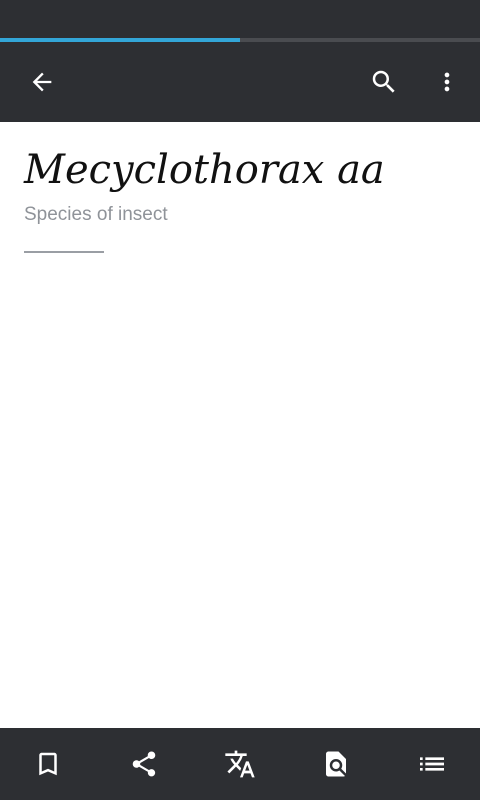 The image size is (480, 800). Describe the element at coordinates (96, 214) in the screenshot. I see `article-description: Species of insect` at that location.